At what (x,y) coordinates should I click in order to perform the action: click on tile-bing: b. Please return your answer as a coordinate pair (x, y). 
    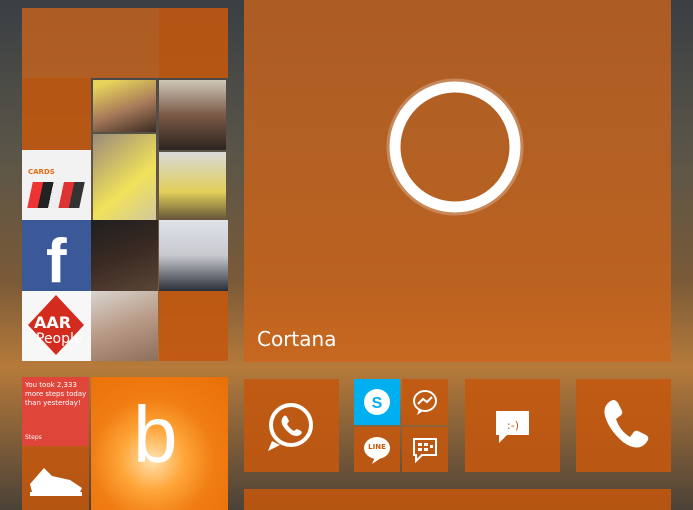
    Looking at the image, I should click on (159, 443).